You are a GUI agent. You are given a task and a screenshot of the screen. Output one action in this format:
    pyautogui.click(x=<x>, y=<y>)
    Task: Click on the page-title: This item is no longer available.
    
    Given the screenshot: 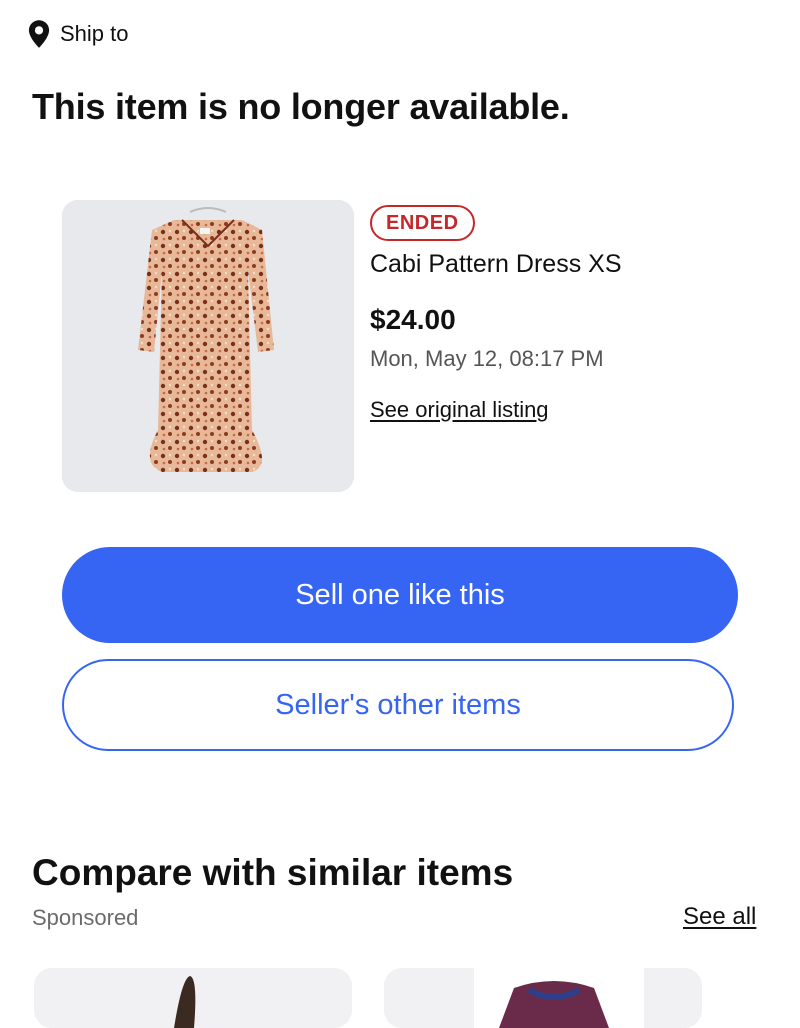 What is the action you would take?
    pyautogui.click(x=301, y=106)
    